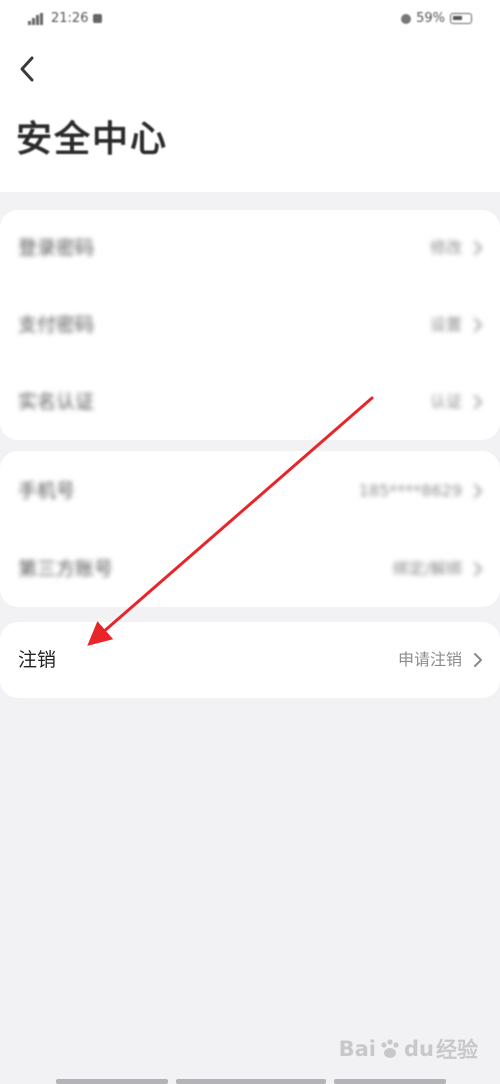  I want to click on status-right: 59%, so click(436, 18).